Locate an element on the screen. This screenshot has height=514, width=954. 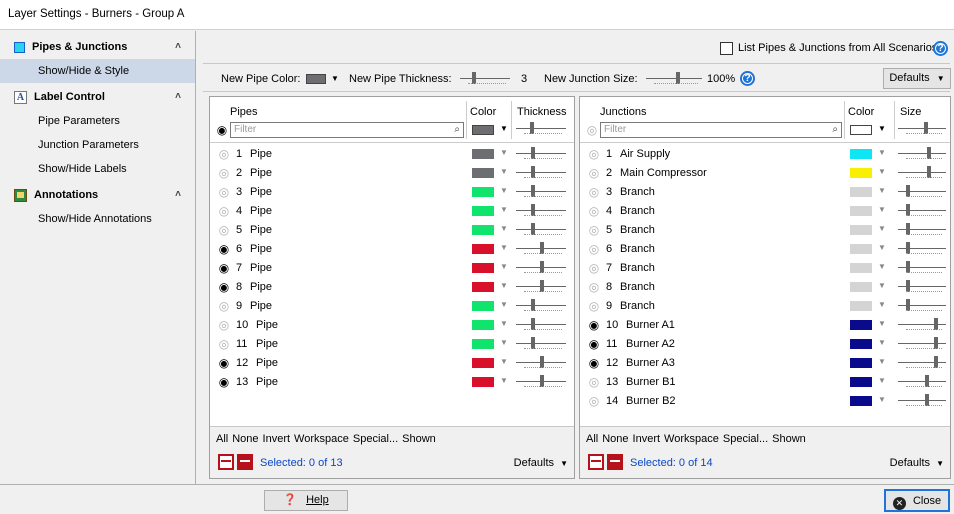
pipes-defaults-button: Defaults ▼ is located at coordinates (541, 463).